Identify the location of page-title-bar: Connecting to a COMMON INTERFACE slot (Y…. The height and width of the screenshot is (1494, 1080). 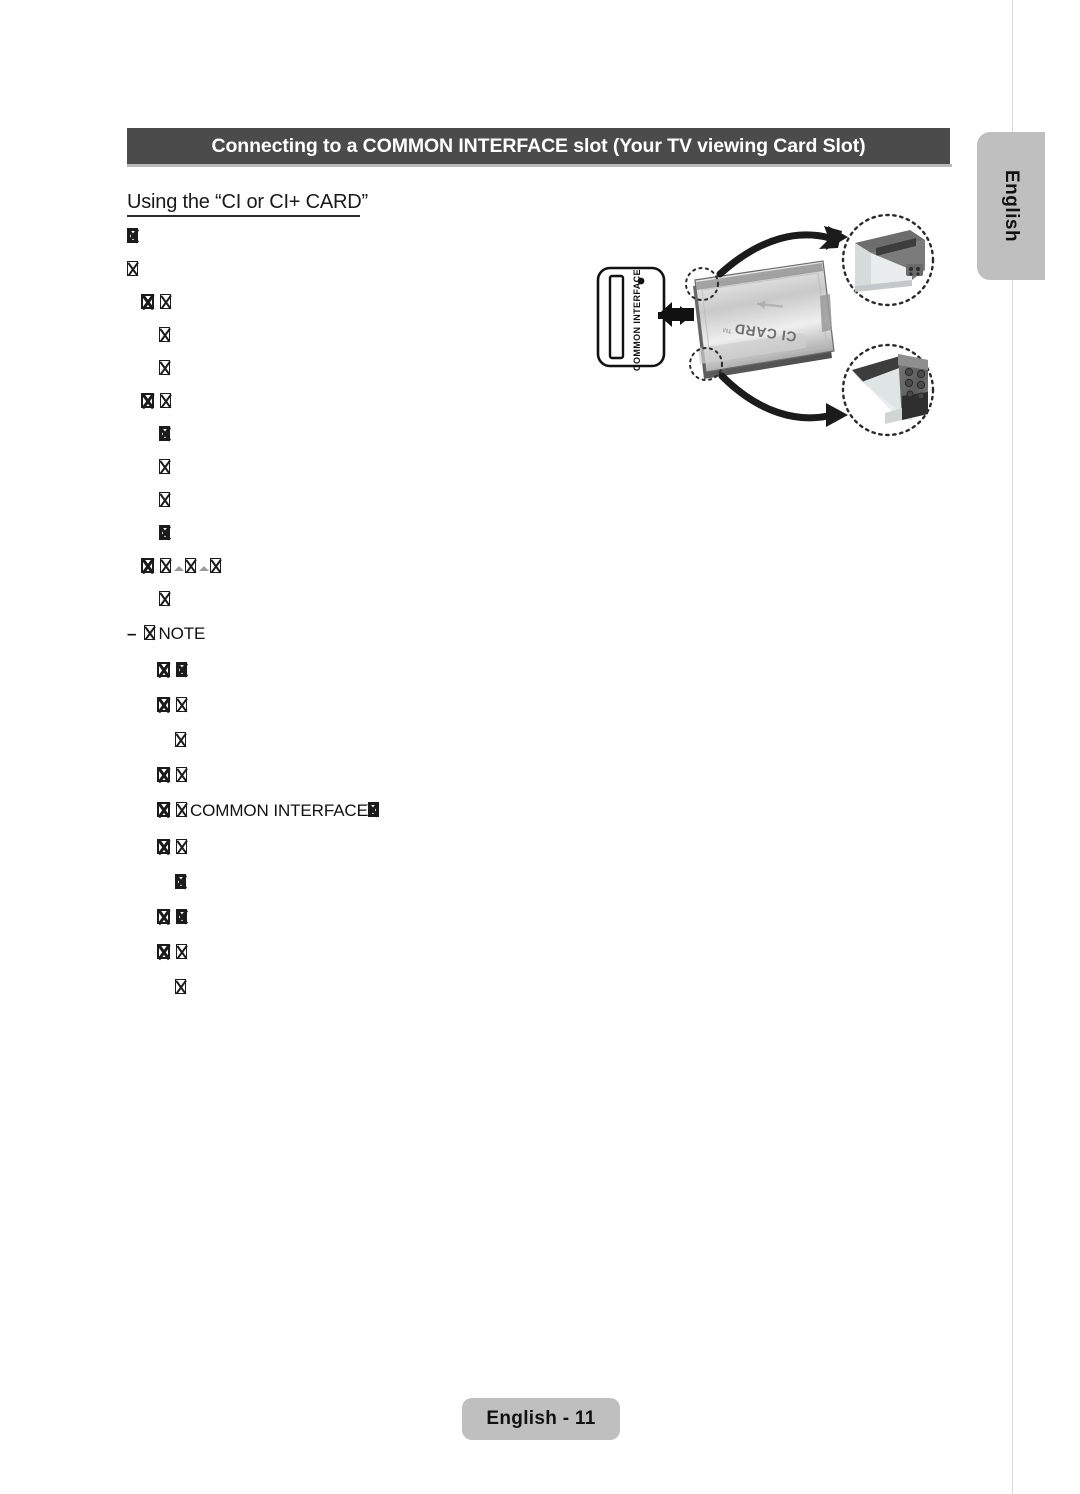
(538, 146).